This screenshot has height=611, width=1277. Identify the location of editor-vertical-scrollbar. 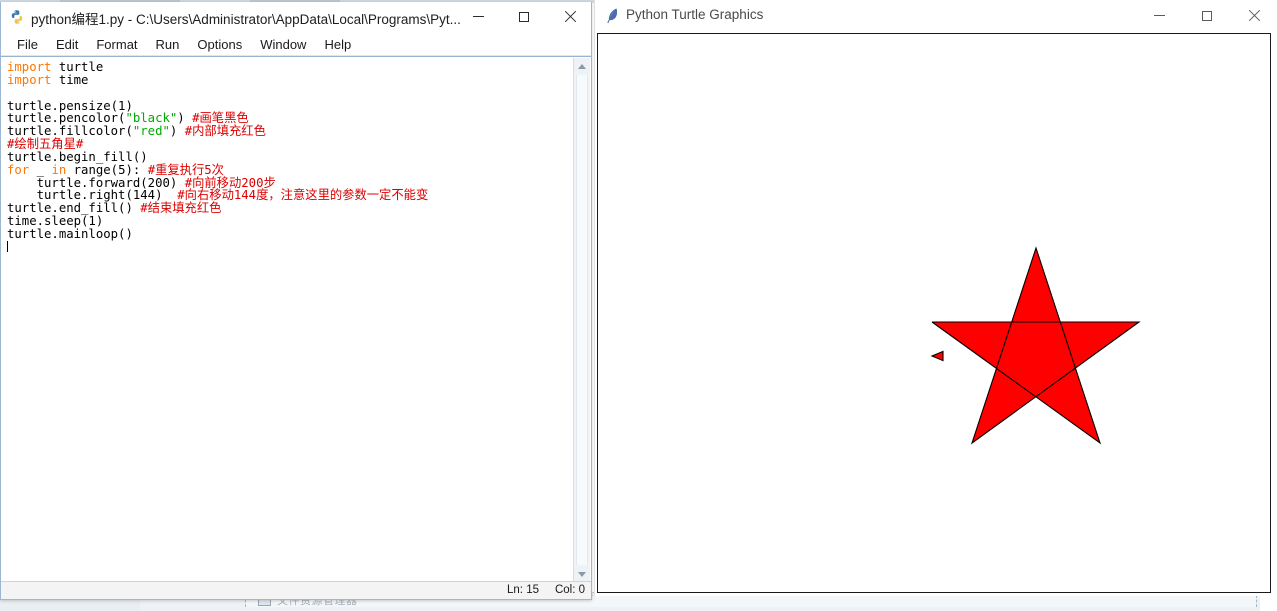
(581, 320).